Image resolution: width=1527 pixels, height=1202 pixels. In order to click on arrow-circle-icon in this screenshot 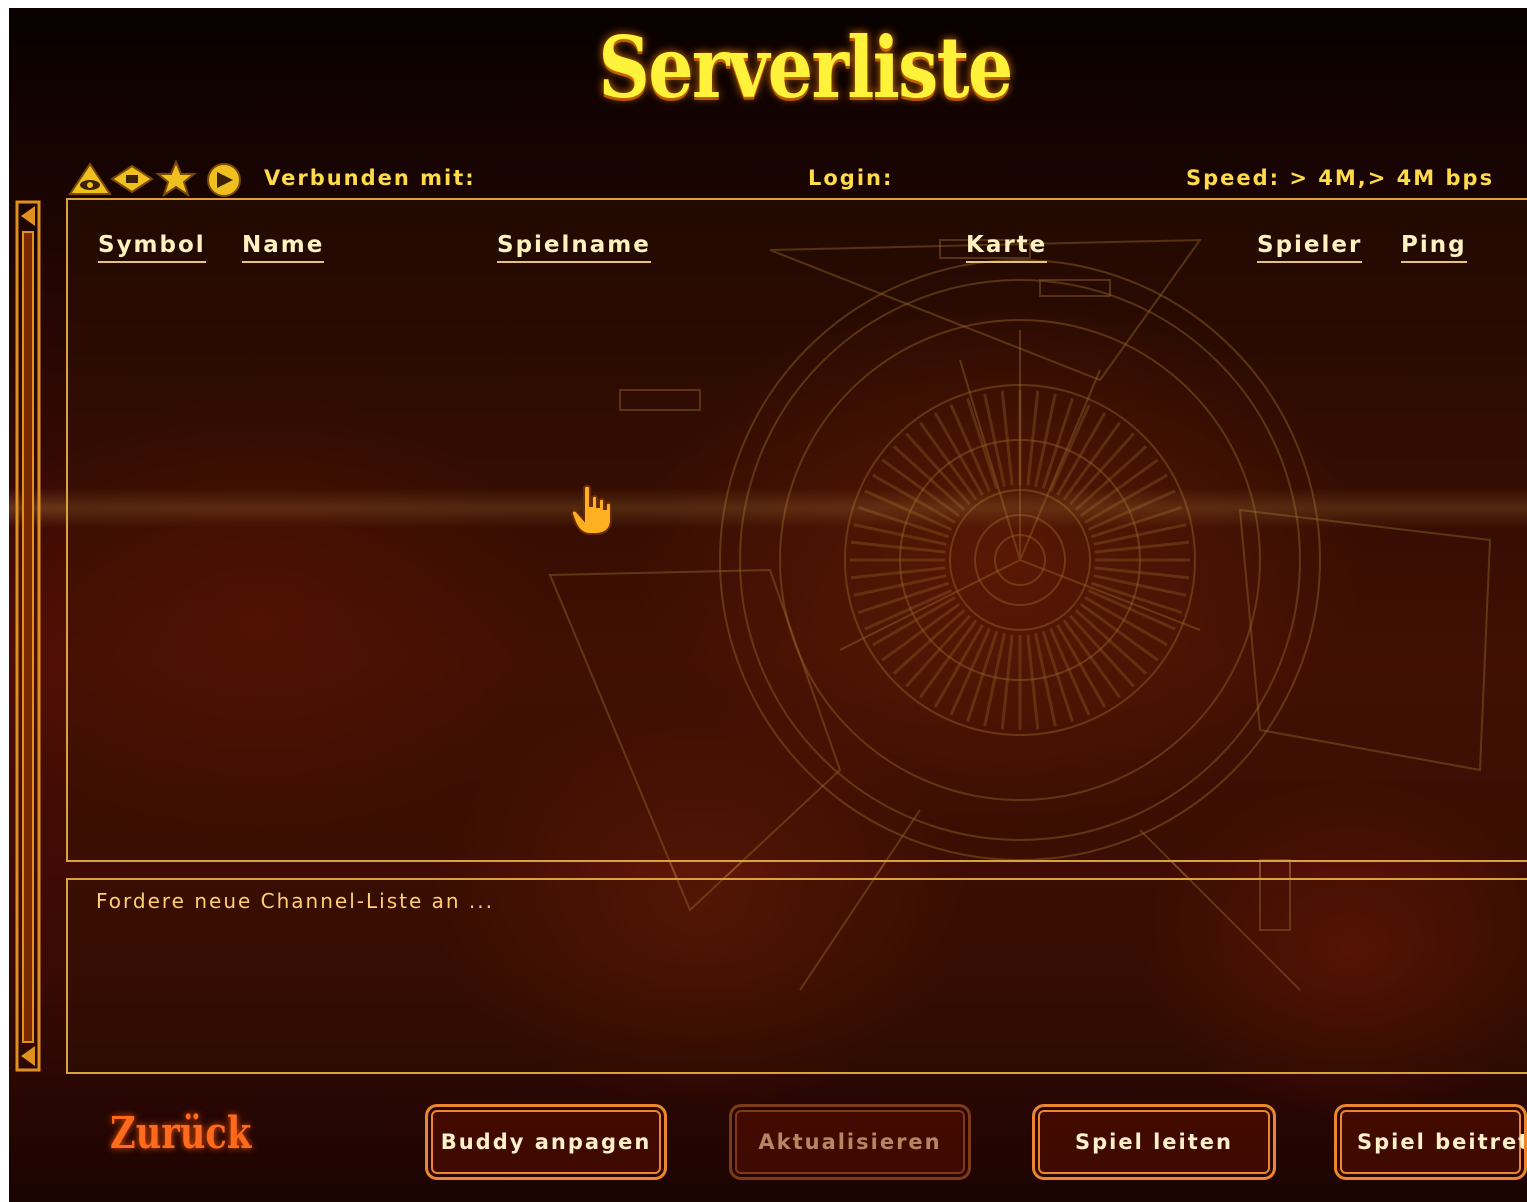, I will do `click(224, 180)`.